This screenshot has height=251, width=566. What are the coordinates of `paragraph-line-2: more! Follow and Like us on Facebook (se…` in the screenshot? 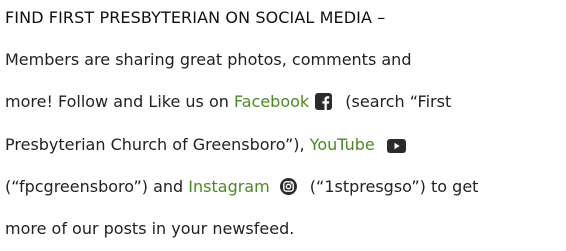 It's located at (228, 101).